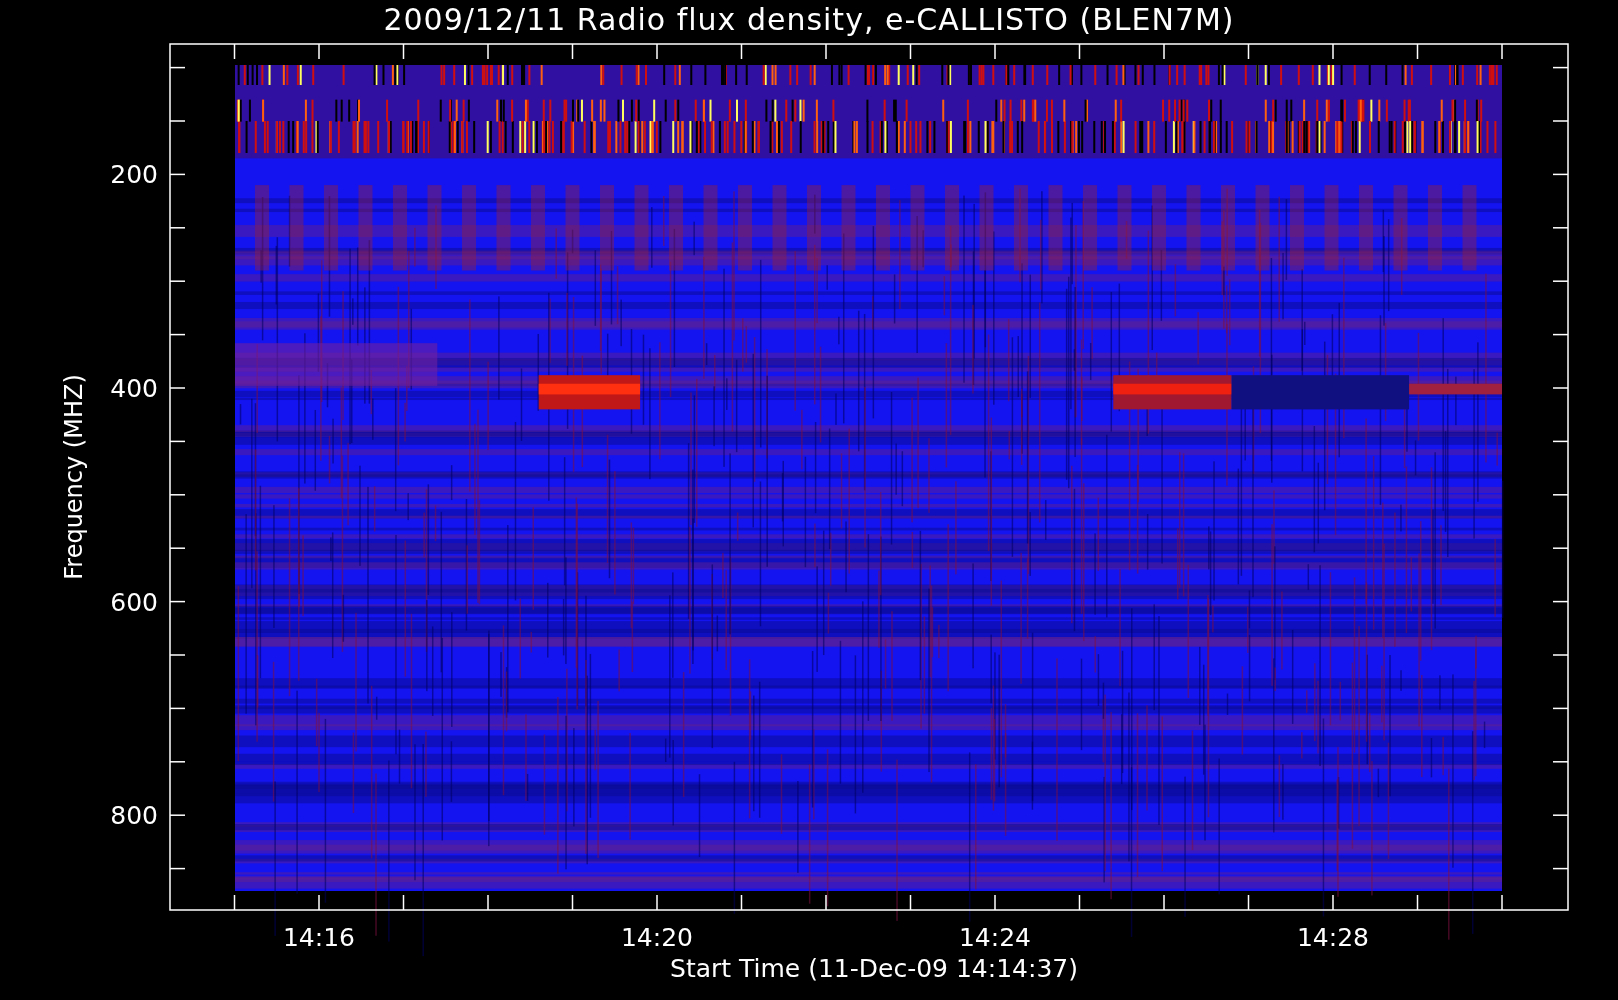 The width and height of the screenshot is (1618, 1000). Describe the element at coordinates (134, 175) in the screenshot. I see `y-tick-label: 200` at that location.